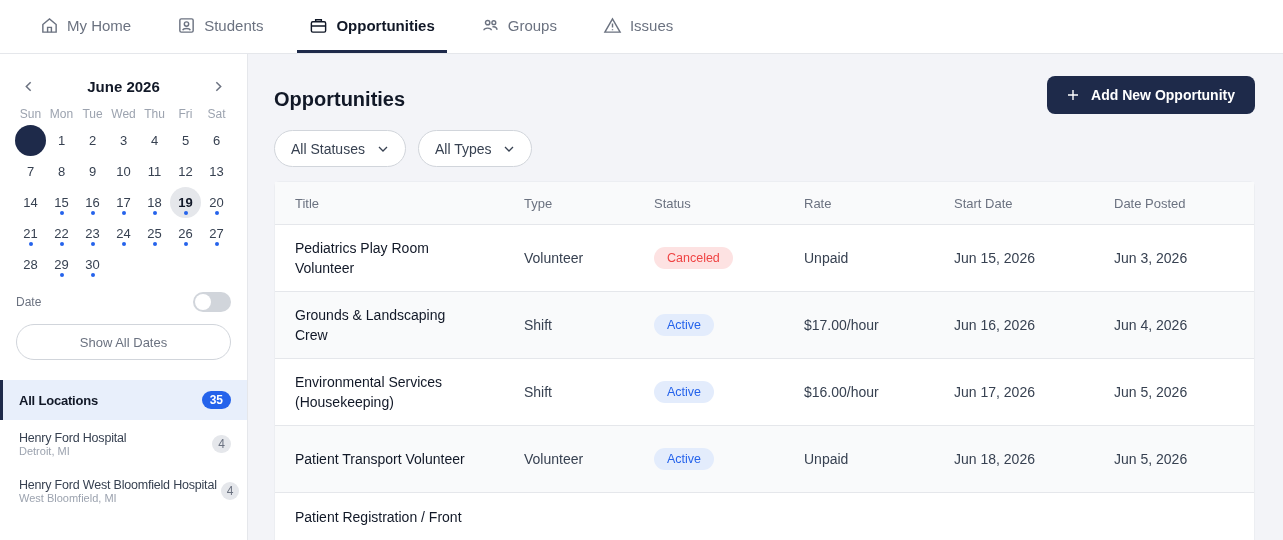 This screenshot has height=540, width=1283. I want to click on plus-icon, so click(1073, 95).